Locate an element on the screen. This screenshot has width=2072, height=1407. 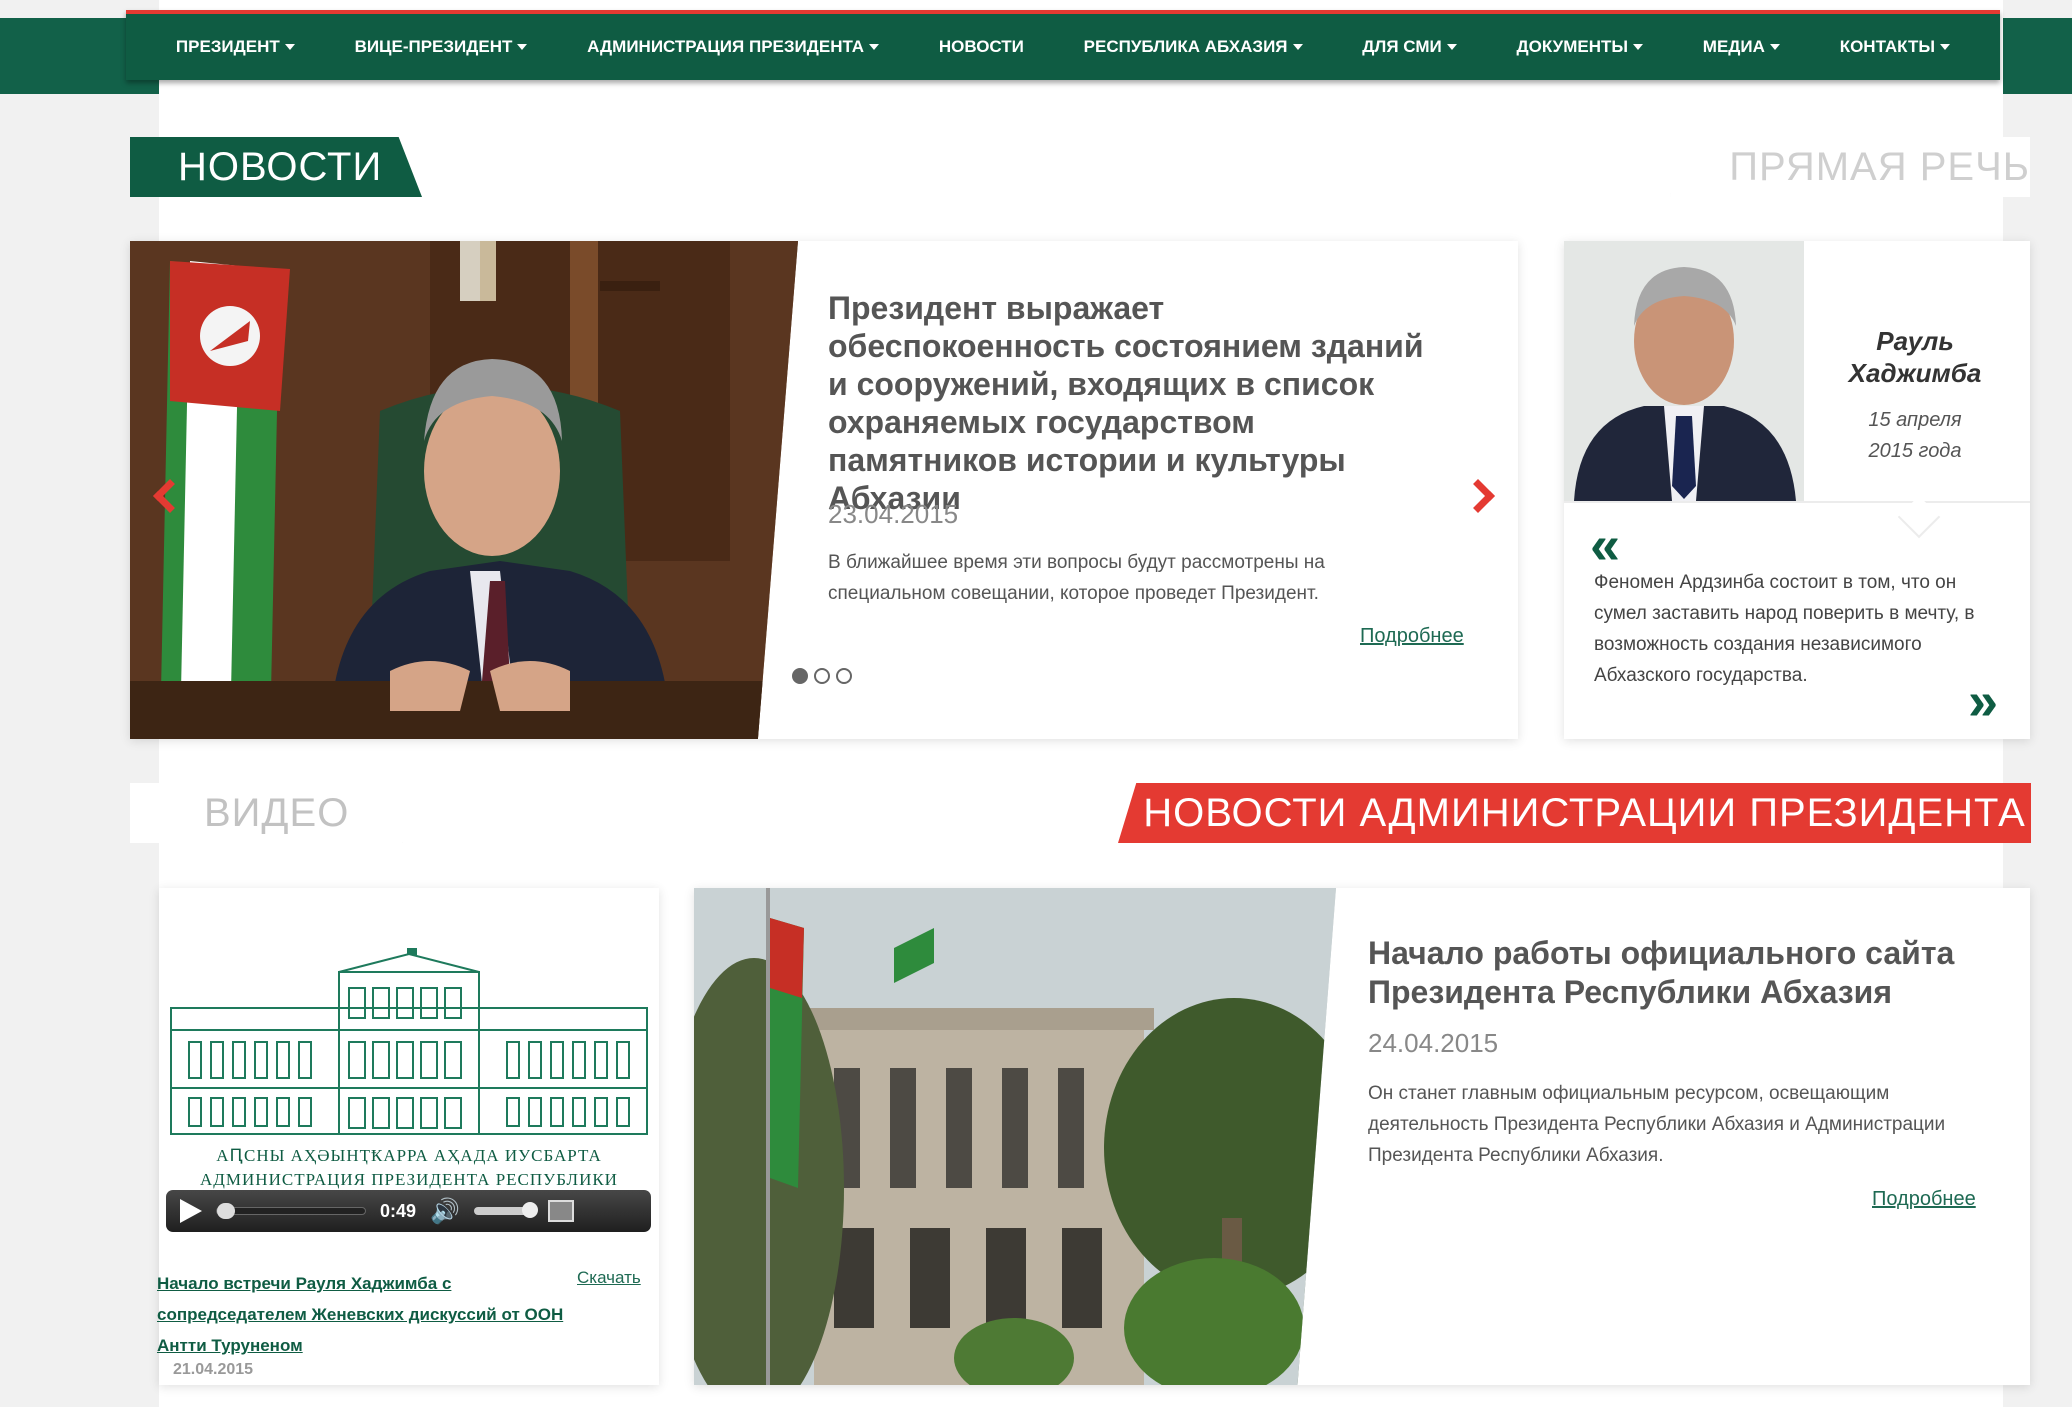
nav-item-administration: АДМИНИСТРАЦИЯ ПРЕЗИДЕНТА is located at coordinates (733, 47).